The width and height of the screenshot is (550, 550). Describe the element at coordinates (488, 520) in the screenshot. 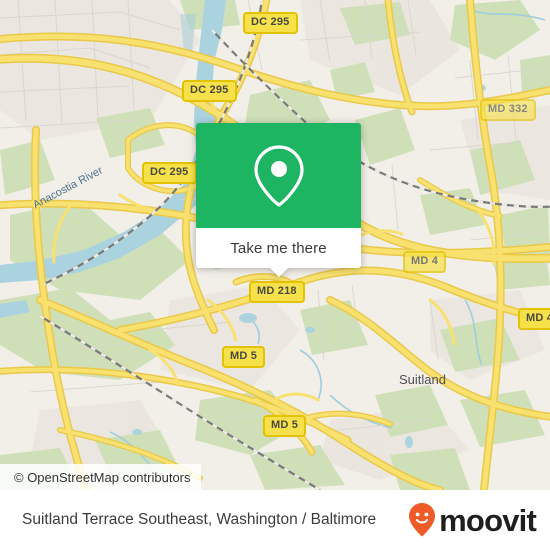

I see `moovit-wordmark: moovit` at that location.